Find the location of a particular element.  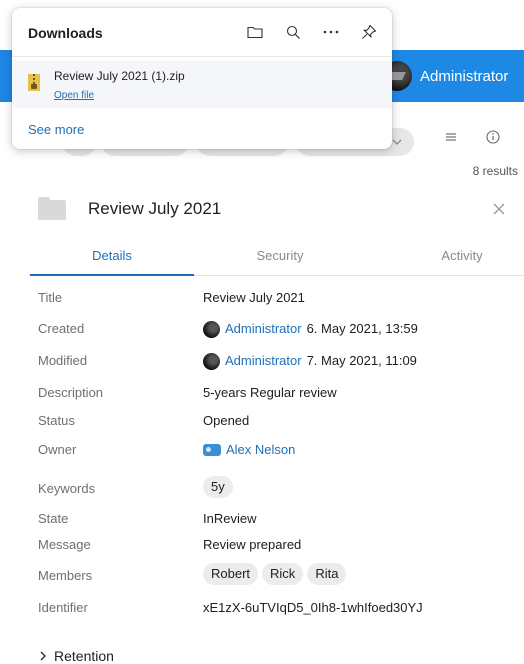

created-by-link: Administrator is located at coordinates (263, 329).